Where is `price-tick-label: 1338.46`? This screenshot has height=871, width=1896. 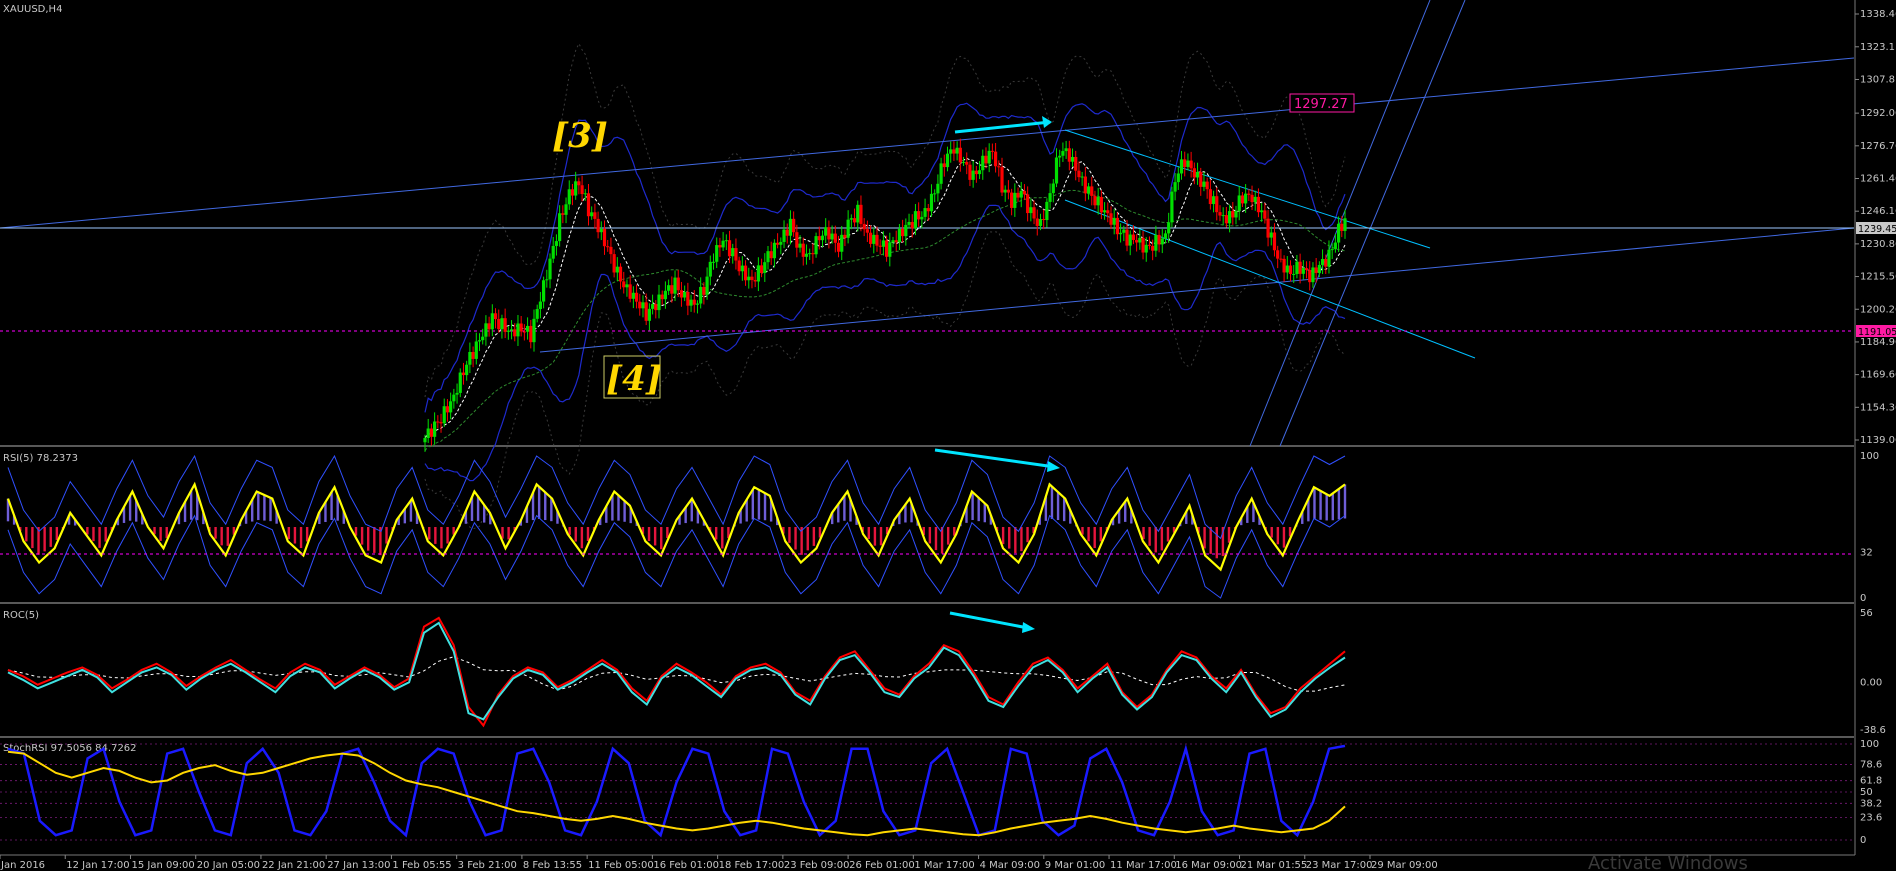
price-tick-label: 1338.46 is located at coordinates (1878, 14).